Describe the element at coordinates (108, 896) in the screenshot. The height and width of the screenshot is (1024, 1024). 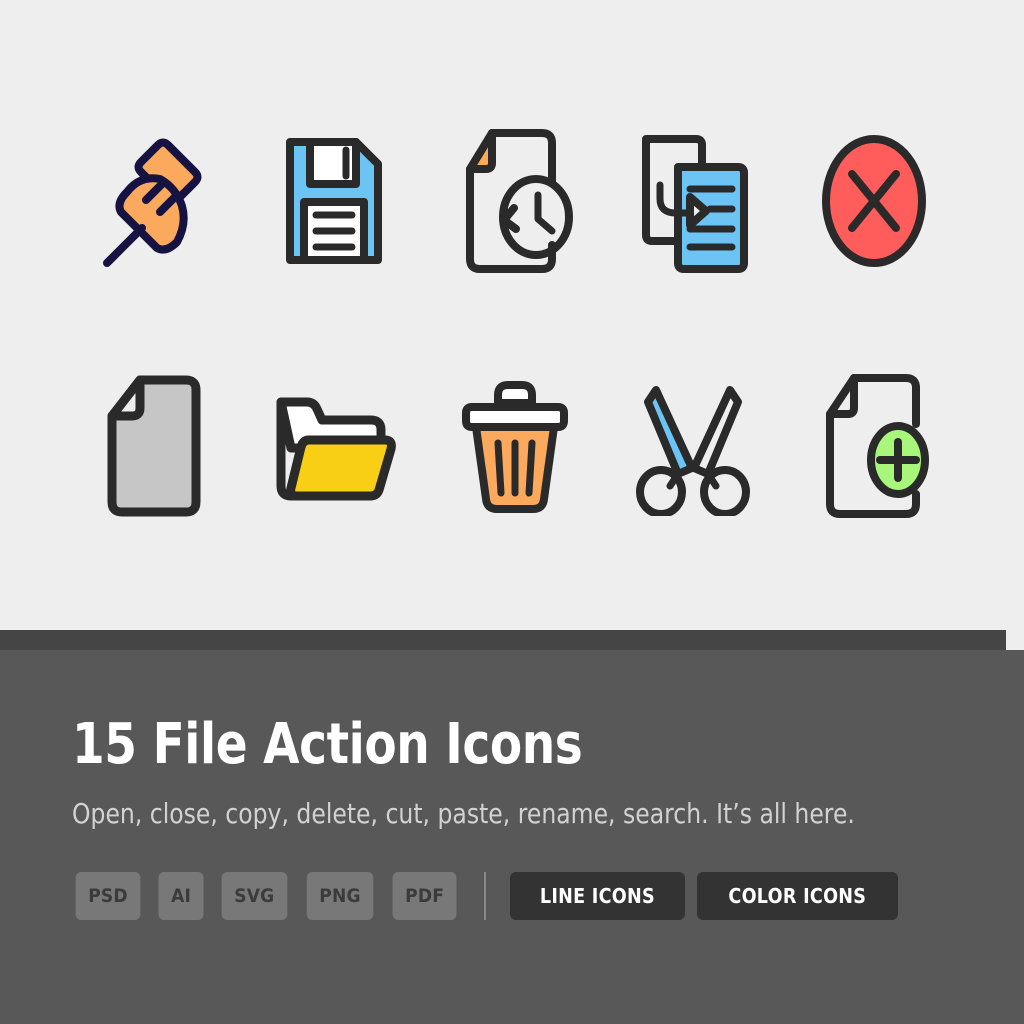
I see `format-badge-psd: PSD` at that location.